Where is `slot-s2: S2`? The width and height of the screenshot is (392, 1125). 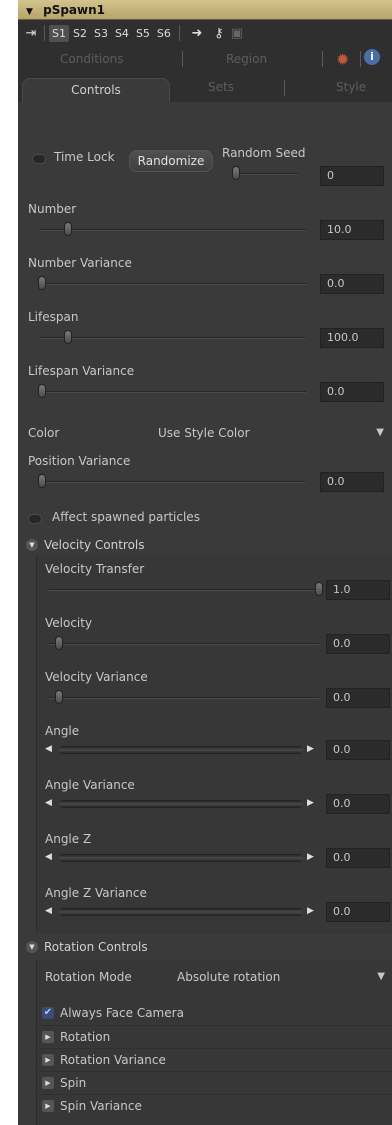 slot-s2: S2 is located at coordinates (80, 33).